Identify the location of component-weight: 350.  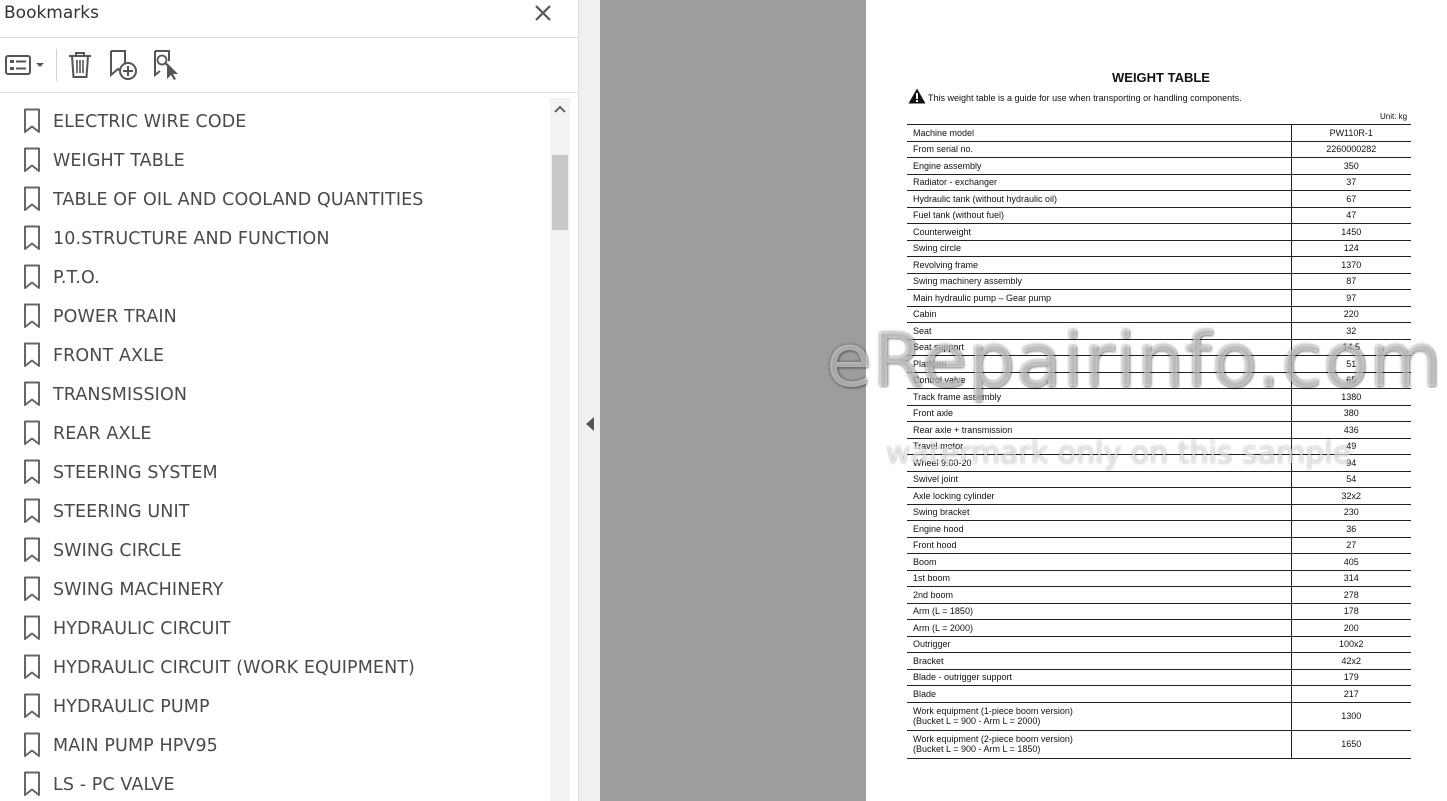
(1350, 166).